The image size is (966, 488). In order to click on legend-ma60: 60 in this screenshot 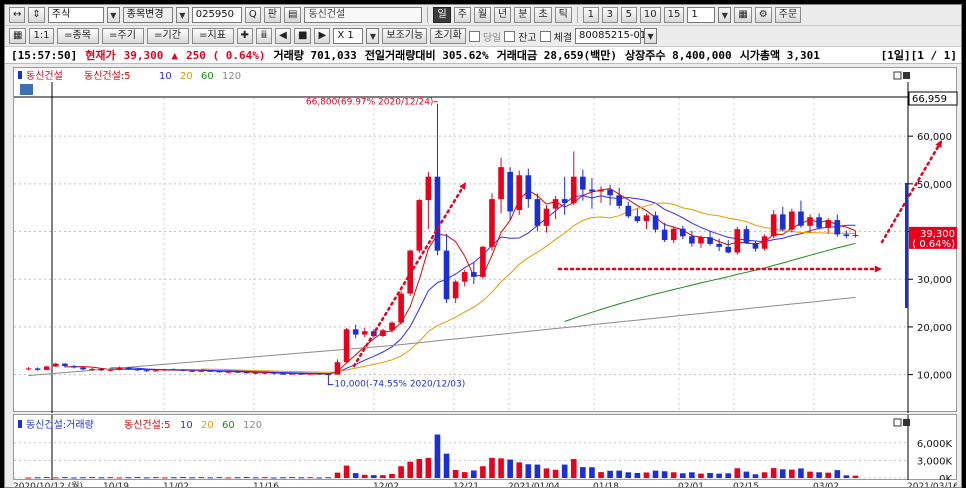, I will do `click(207, 76)`.